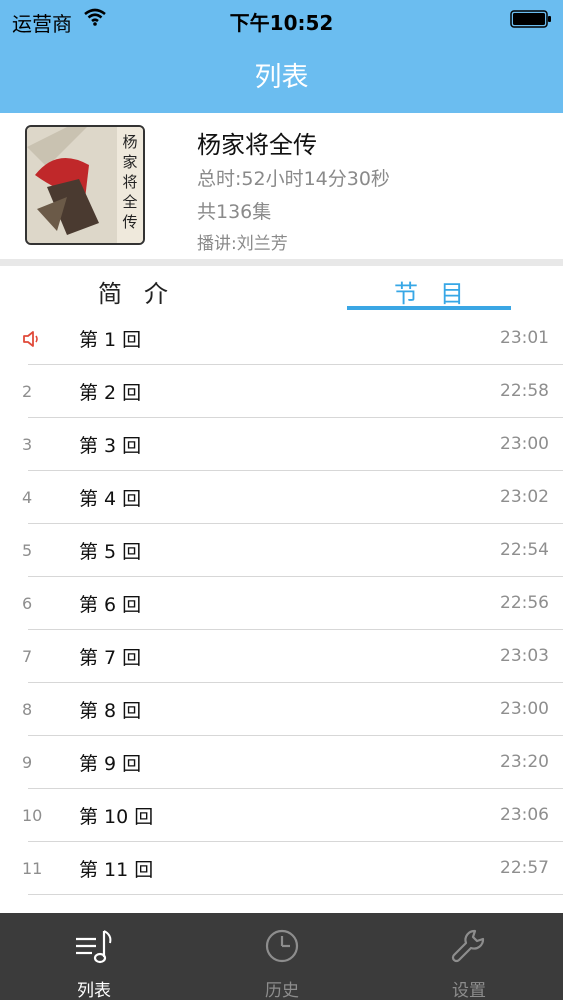 This screenshot has width=563, height=1000. Describe the element at coordinates (129, 182) in the screenshot. I see `svg-text: 将` at that location.